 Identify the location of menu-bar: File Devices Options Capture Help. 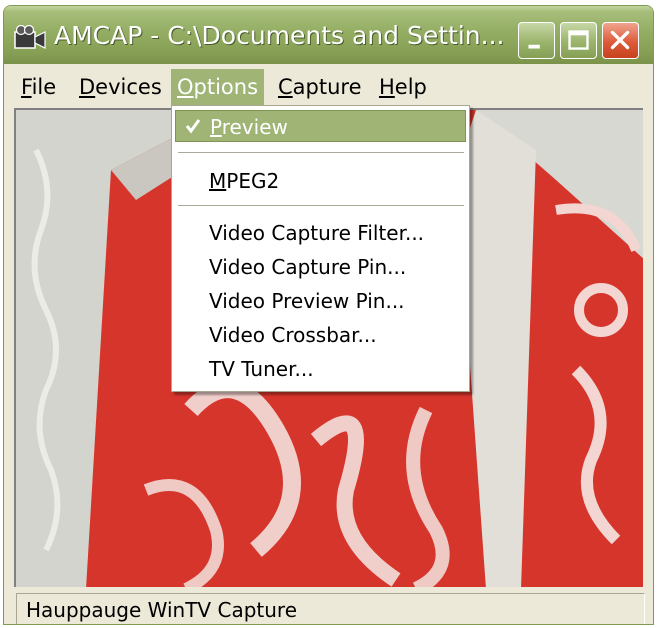
(329, 87).